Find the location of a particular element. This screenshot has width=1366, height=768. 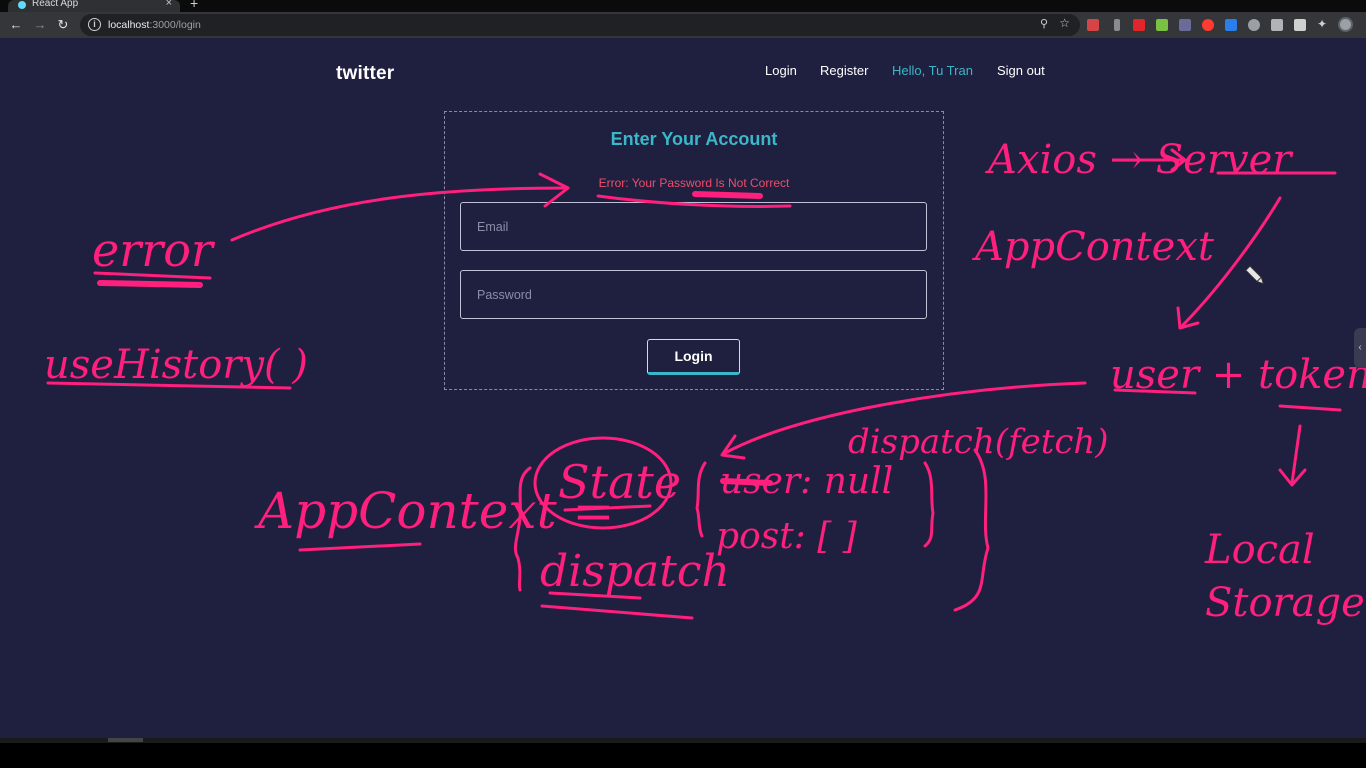

back-icon: ← is located at coordinates (16, 25).